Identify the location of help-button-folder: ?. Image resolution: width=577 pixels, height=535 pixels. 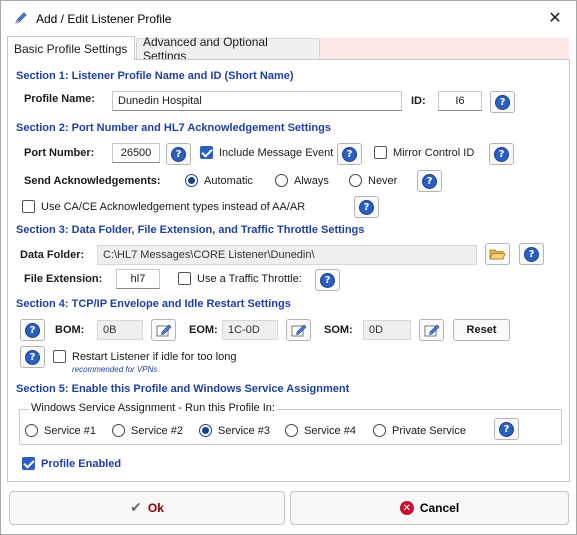
(531, 254).